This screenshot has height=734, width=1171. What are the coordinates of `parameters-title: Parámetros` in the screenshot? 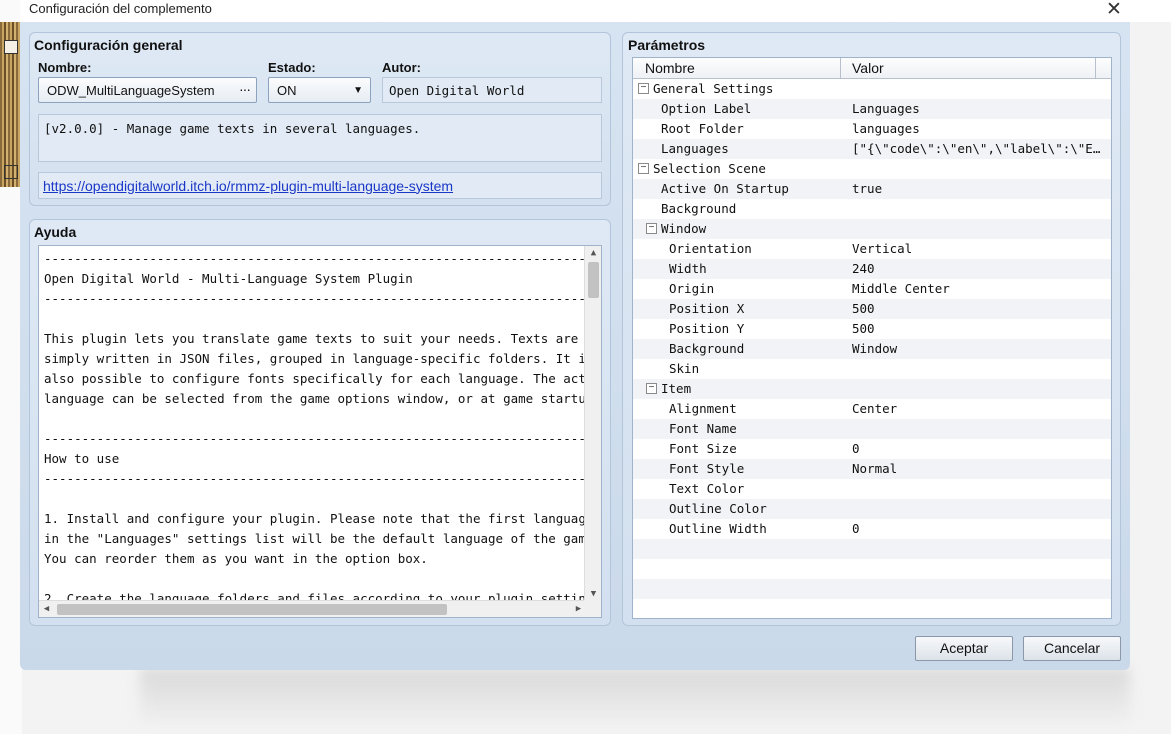 It's located at (667, 45).